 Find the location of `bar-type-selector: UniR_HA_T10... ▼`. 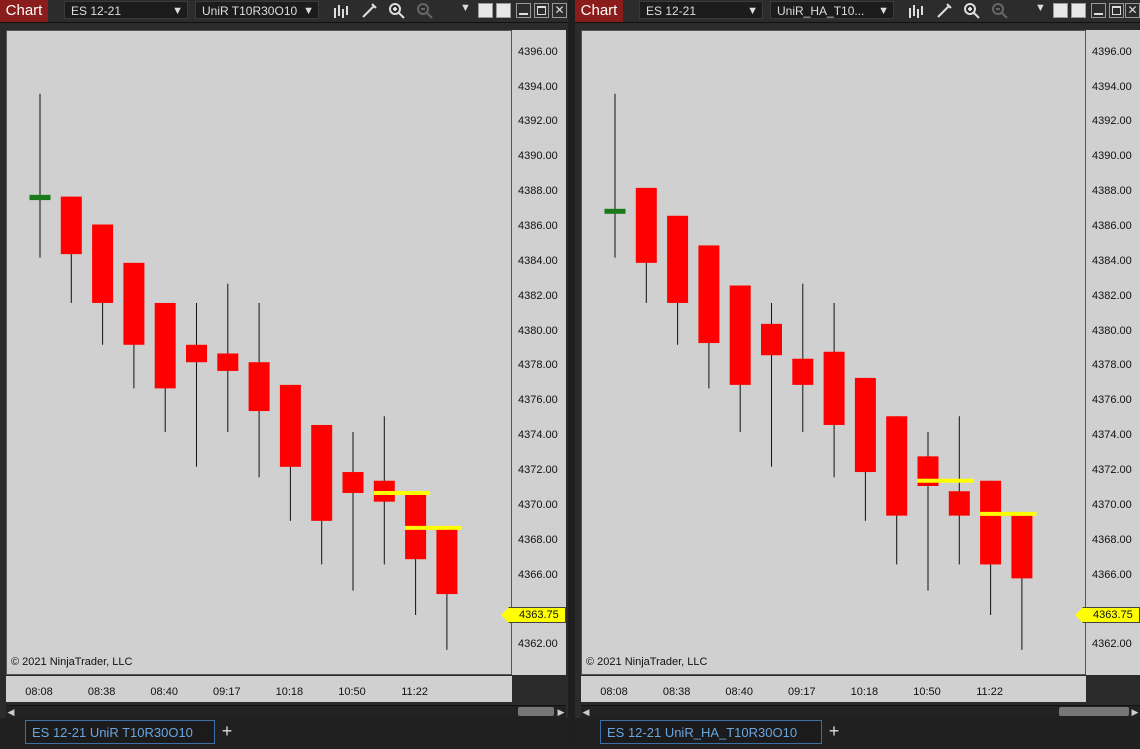

bar-type-selector: UniR_HA_T10... ▼ is located at coordinates (832, 10).